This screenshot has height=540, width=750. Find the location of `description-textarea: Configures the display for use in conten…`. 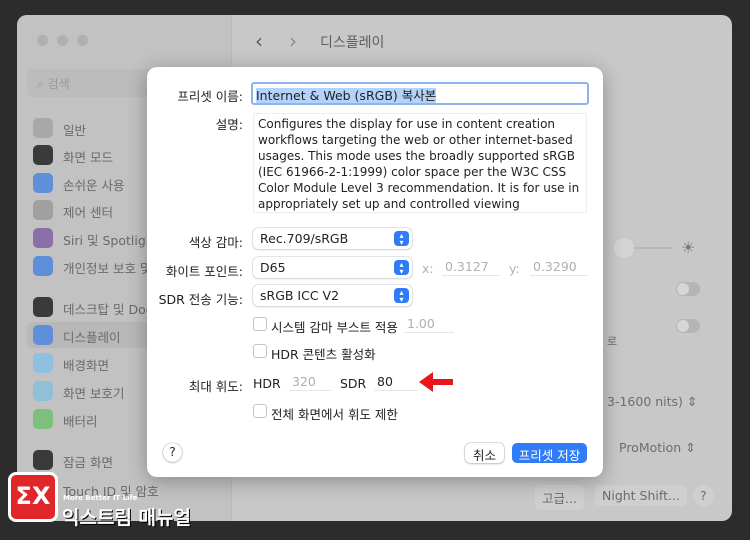

description-textarea: Configures the display for use in conten… is located at coordinates (420, 163).